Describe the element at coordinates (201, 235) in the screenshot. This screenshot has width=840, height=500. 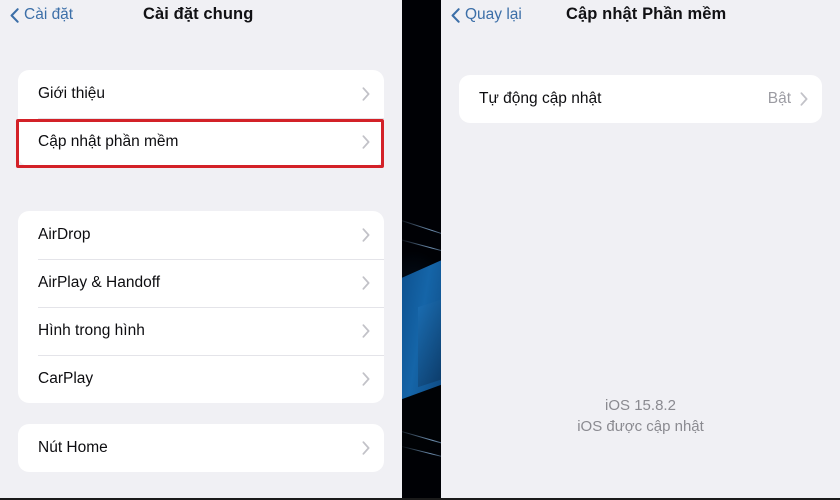
I see `list-item-airdrop: AirDrop` at that location.